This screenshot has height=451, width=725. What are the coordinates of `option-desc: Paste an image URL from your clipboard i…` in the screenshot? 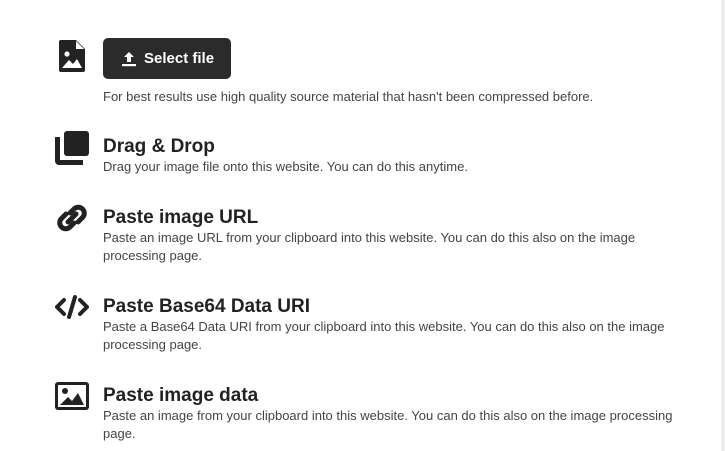 It's located at (369, 246).